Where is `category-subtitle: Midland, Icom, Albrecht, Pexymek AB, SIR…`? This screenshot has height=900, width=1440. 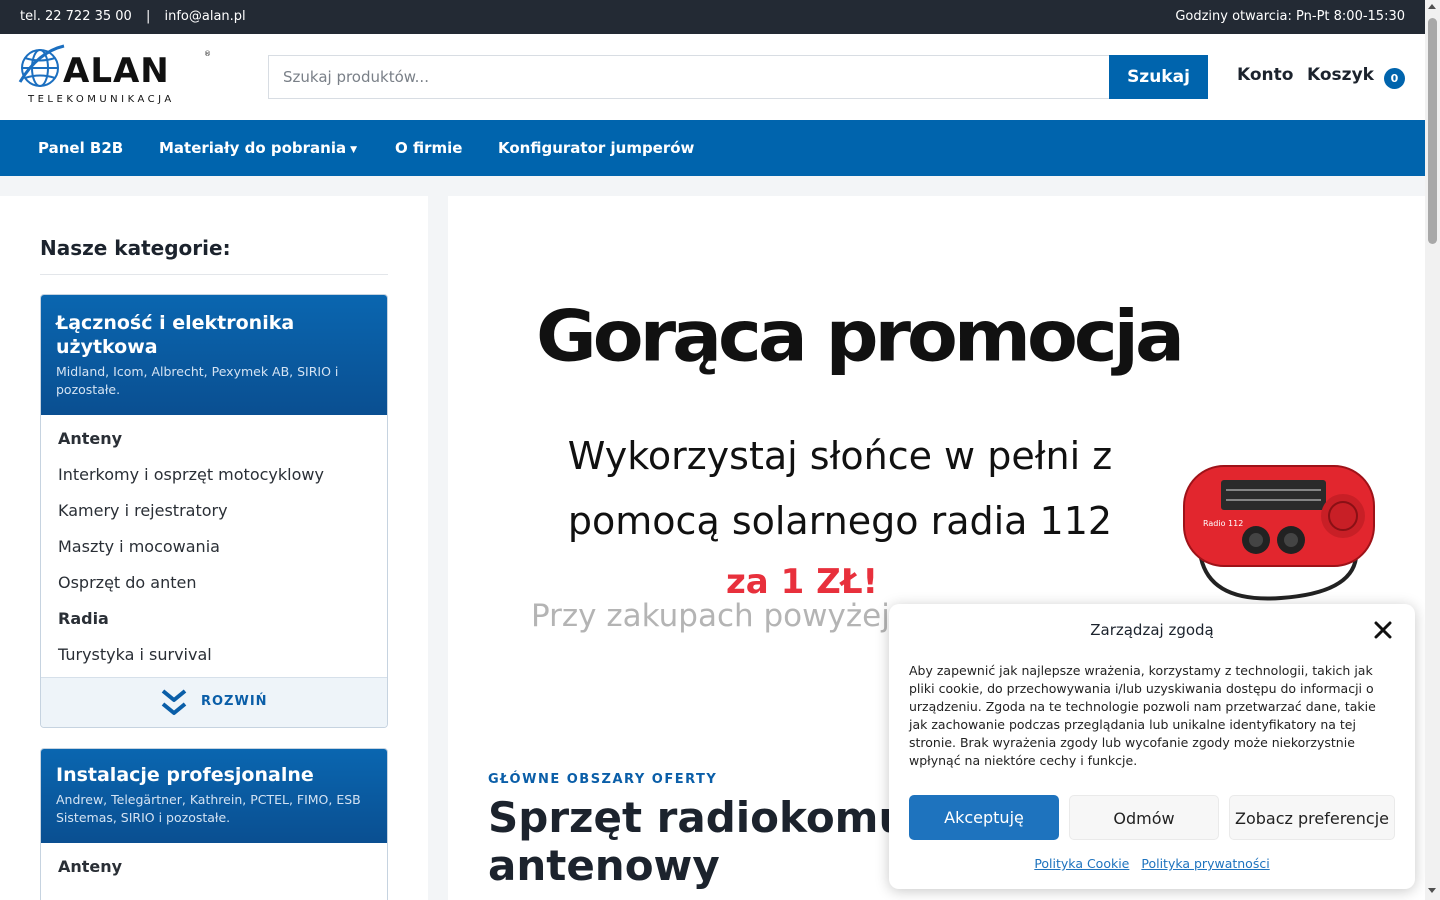
category-subtitle: Midland, Icom, Albrecht, Pexymek AB, SIR… is located at coordinates (197, 380).